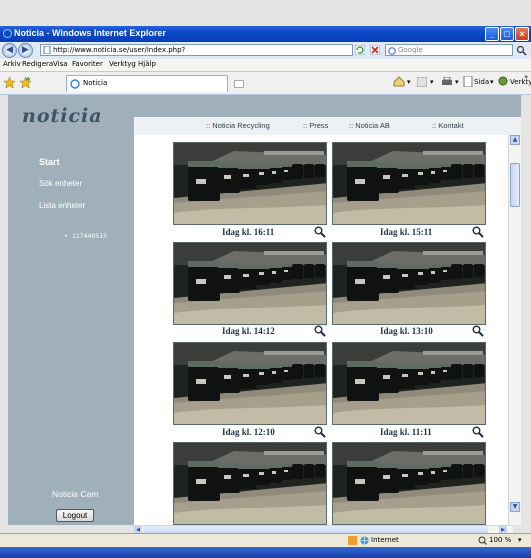 The image size is (531, 558). What do you see at coordinates (37, 64) in the screenshot?
I see `menu-item-redigera: Redigera` at bounding box center [37, 64].